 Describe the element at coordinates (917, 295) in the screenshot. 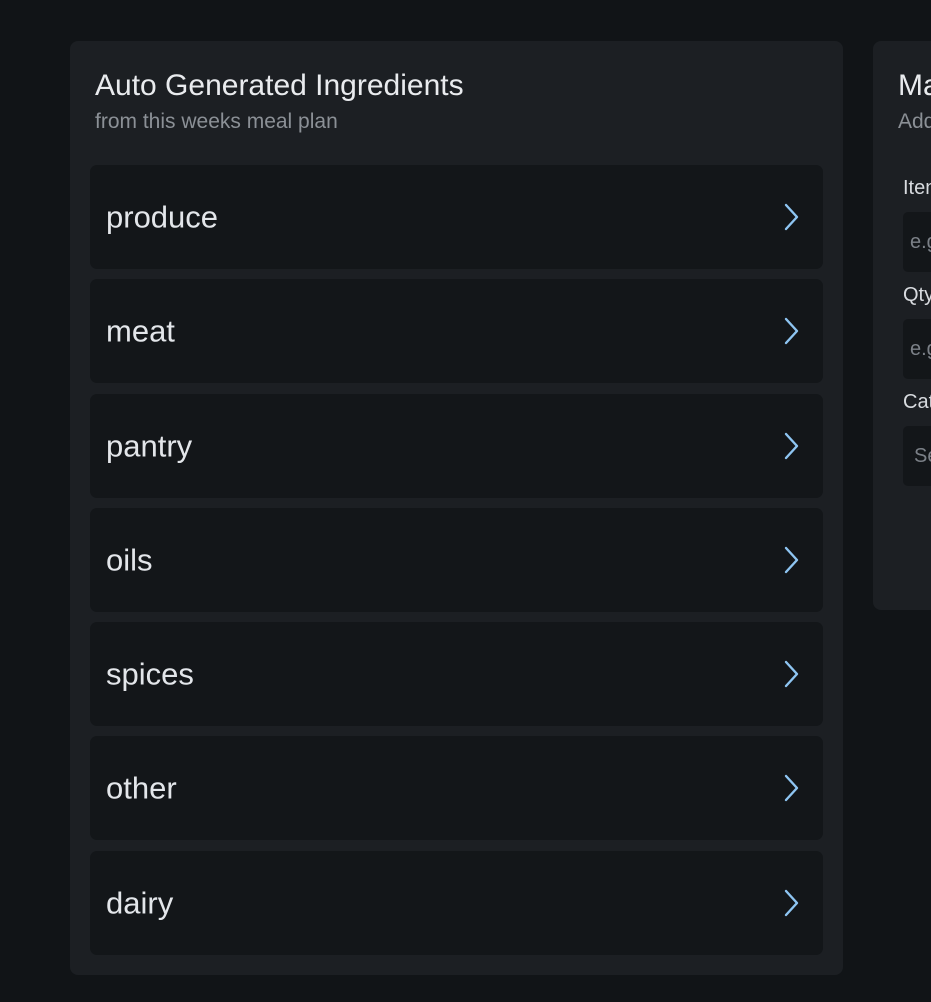

I see `qty-field-label: Qty` at that location.